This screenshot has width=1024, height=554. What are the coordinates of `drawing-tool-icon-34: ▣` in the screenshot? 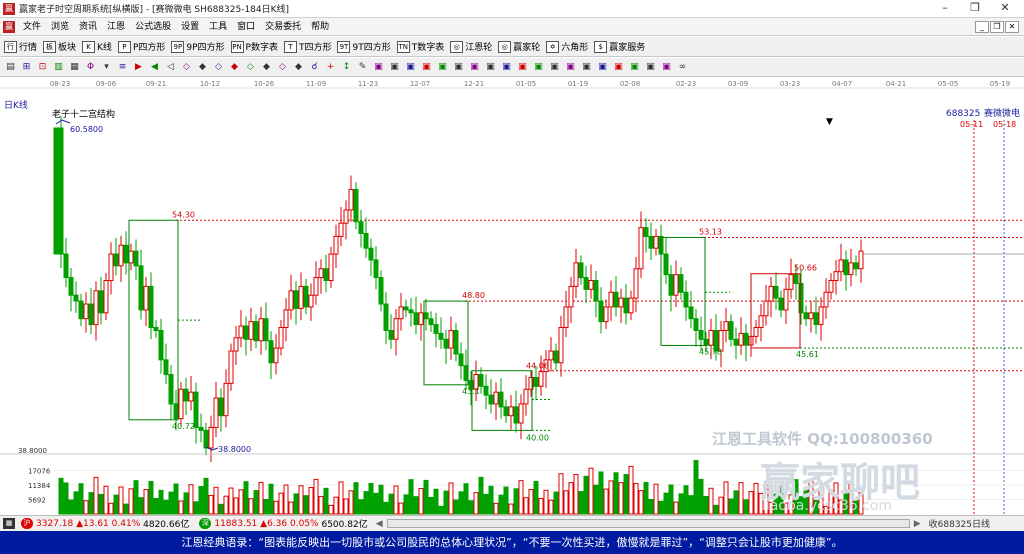 It's located at (554, 67).